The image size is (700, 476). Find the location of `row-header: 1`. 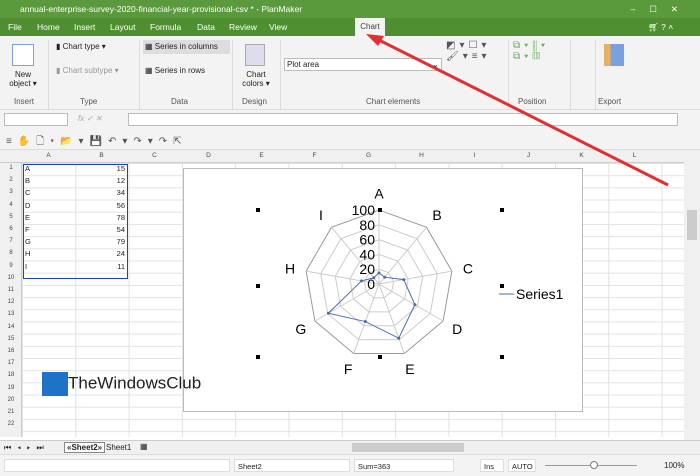

row-header: 1 is located at coordinates (11, 168).